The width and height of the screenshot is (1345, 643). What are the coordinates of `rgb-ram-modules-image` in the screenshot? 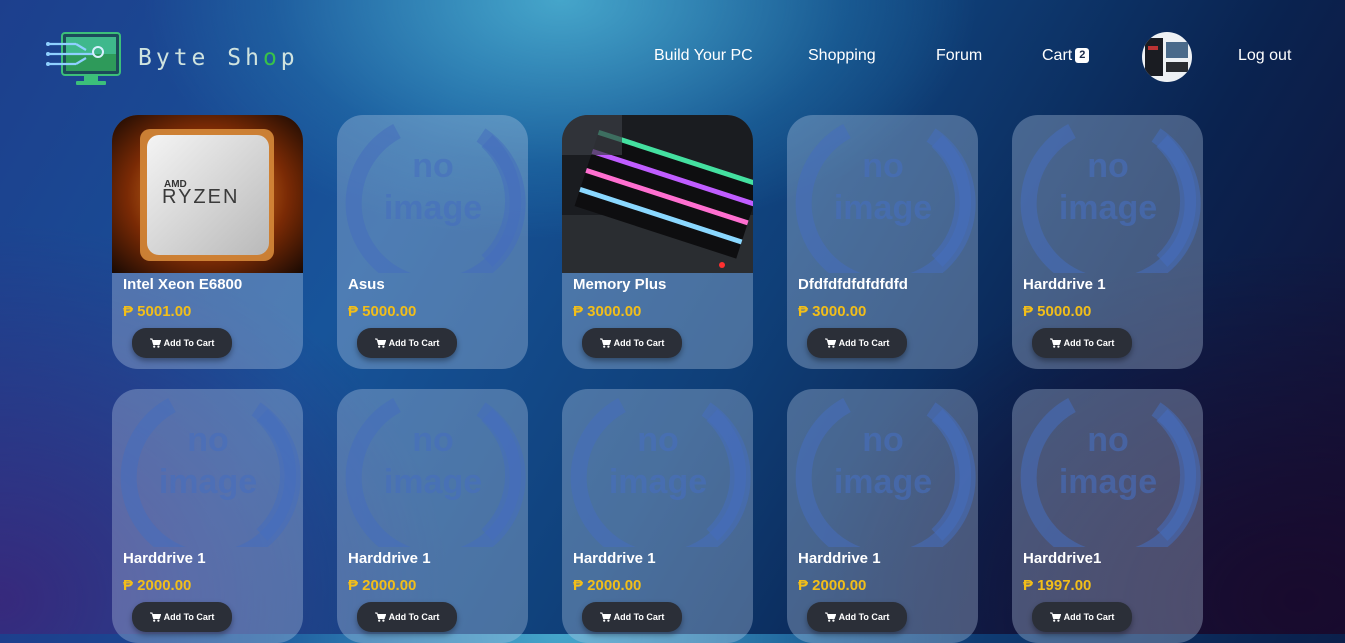 It's located at (657, 194).